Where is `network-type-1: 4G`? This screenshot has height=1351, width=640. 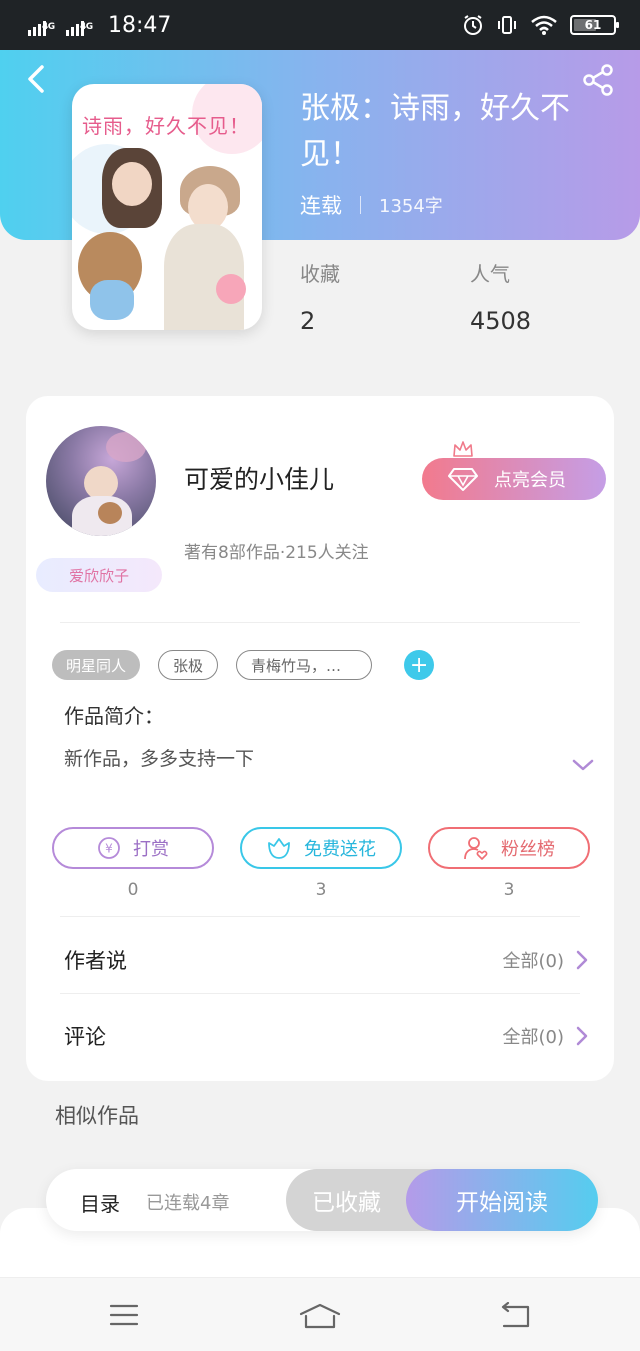 network-type-1: 4G is located at coordinates (48, 27).